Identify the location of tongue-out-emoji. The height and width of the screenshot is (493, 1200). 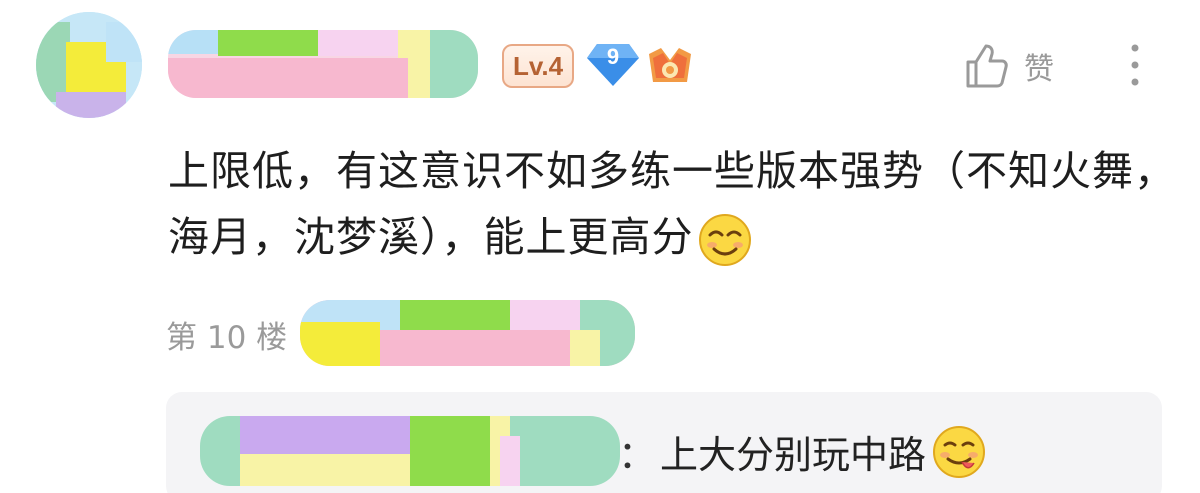
(959, 451).